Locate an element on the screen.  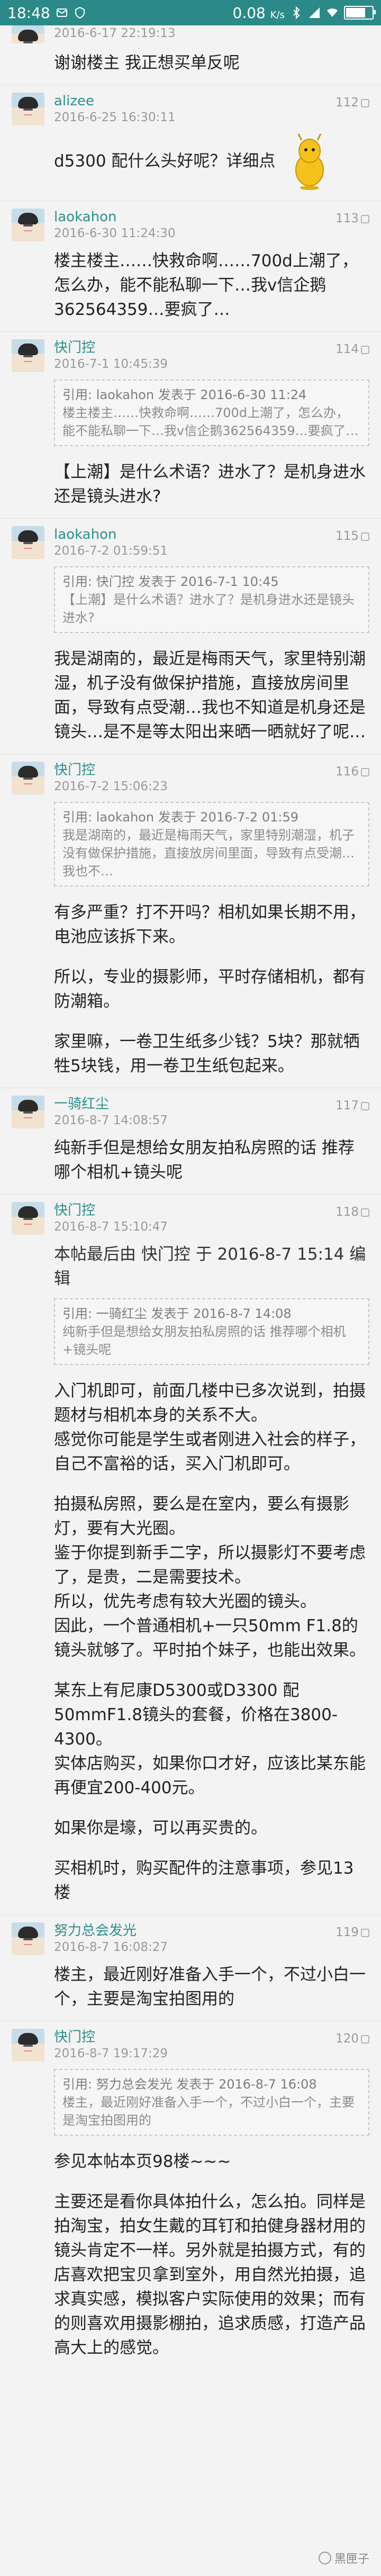
post-content: 纯新手但是想给女朋友拍私房照的话 推荐哪个相机+镜头呢 is located at coordinates (211, 1160).